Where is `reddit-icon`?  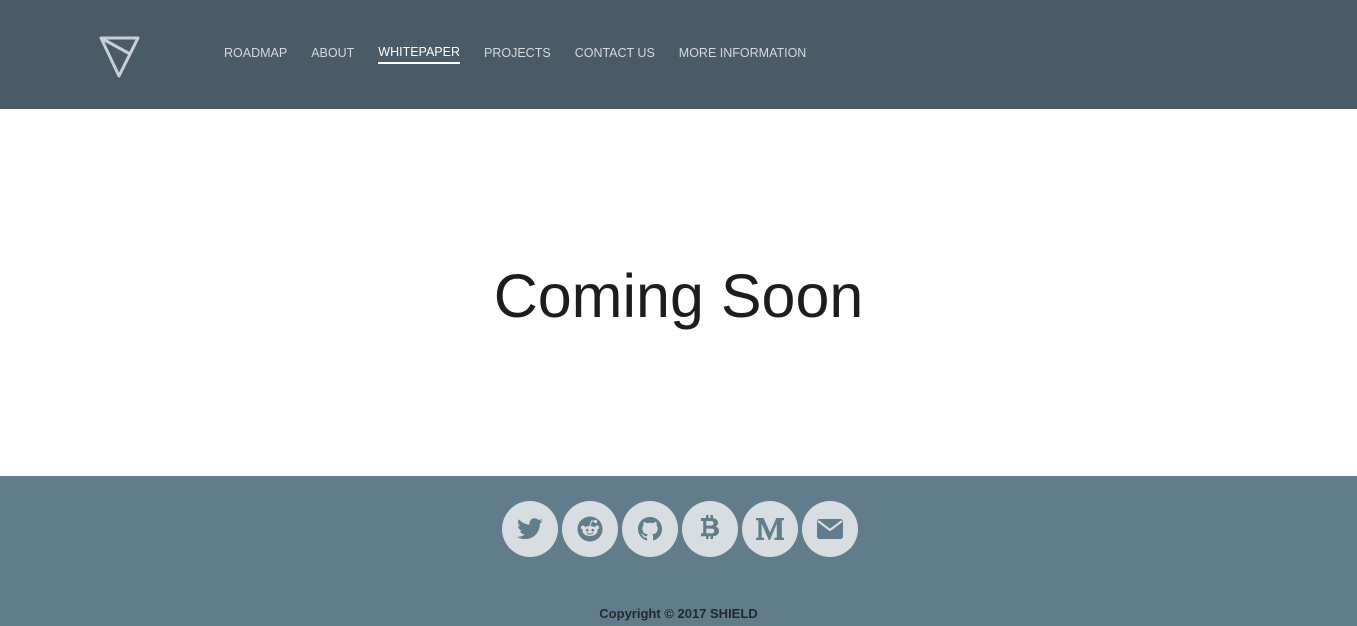 reddit-icon is located at coordinates (590, 529).